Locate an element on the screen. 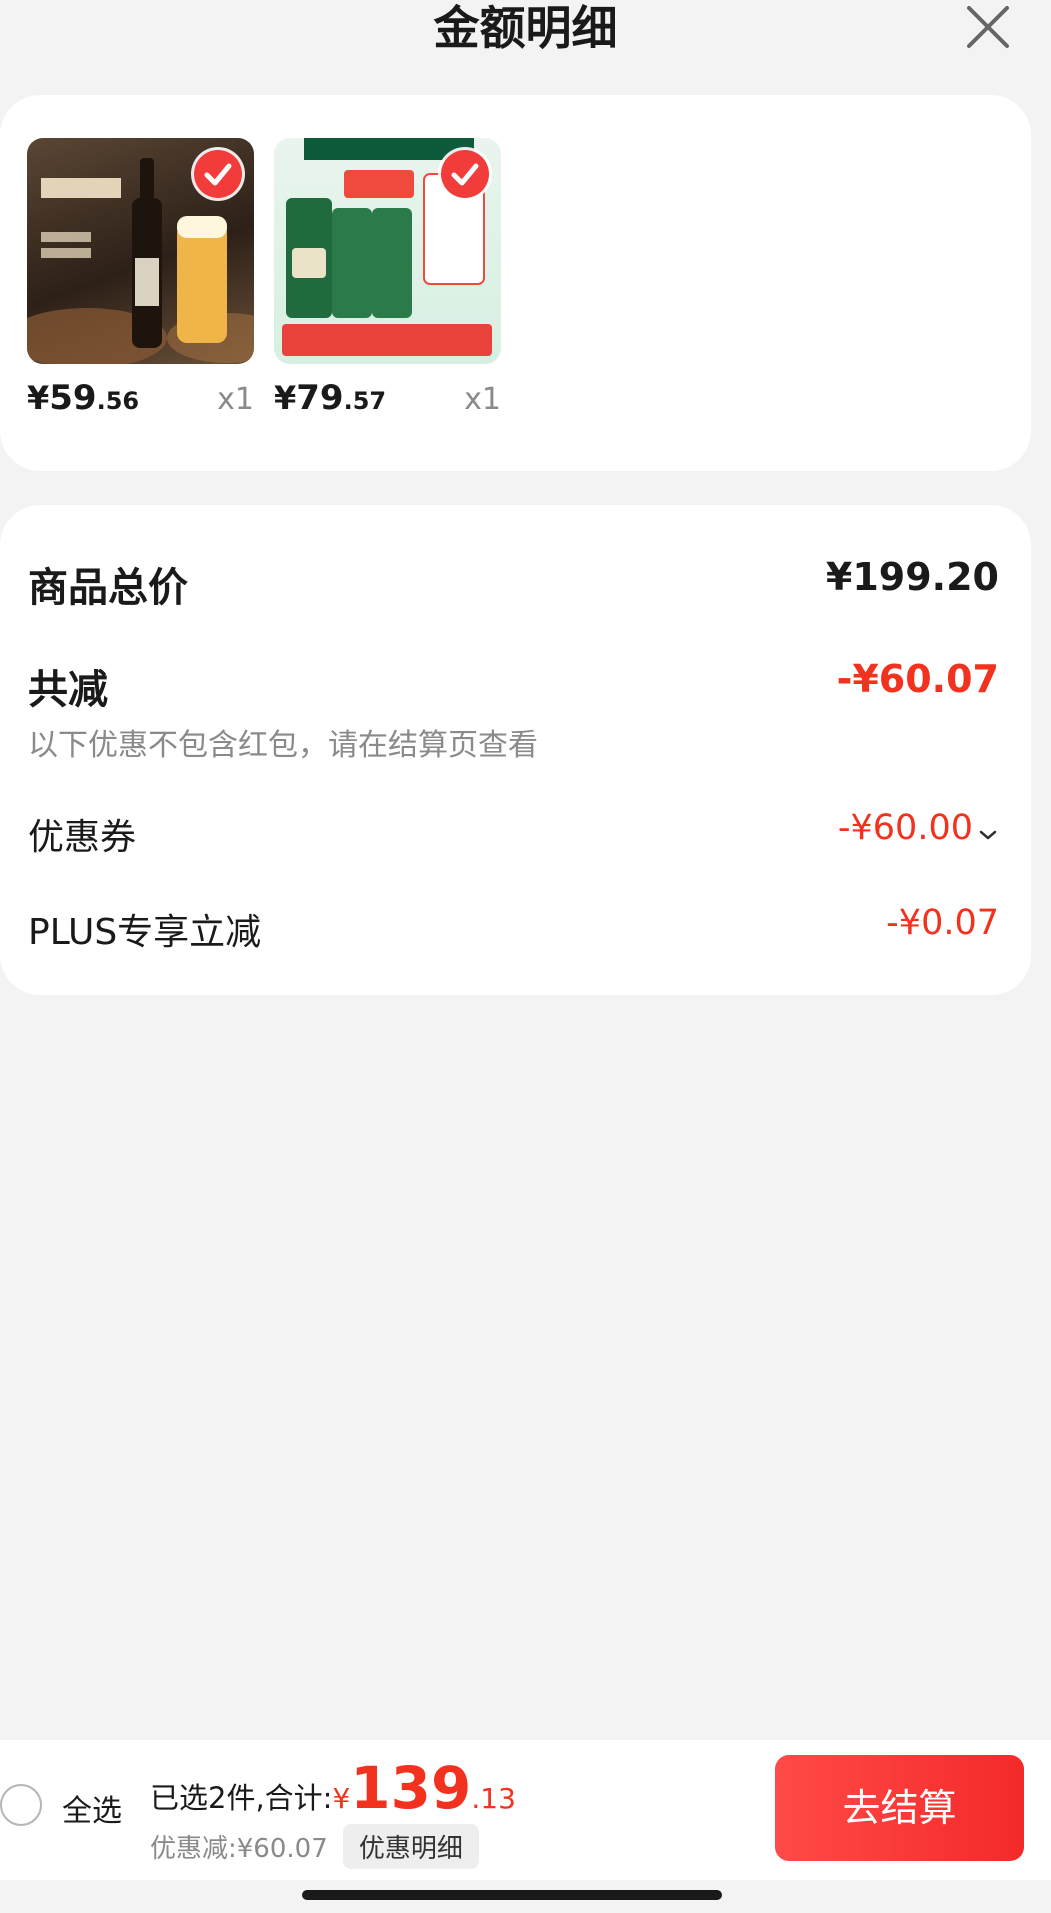  coupon-value-wrap: -¥60.00 is located at coordinates (918, 828).